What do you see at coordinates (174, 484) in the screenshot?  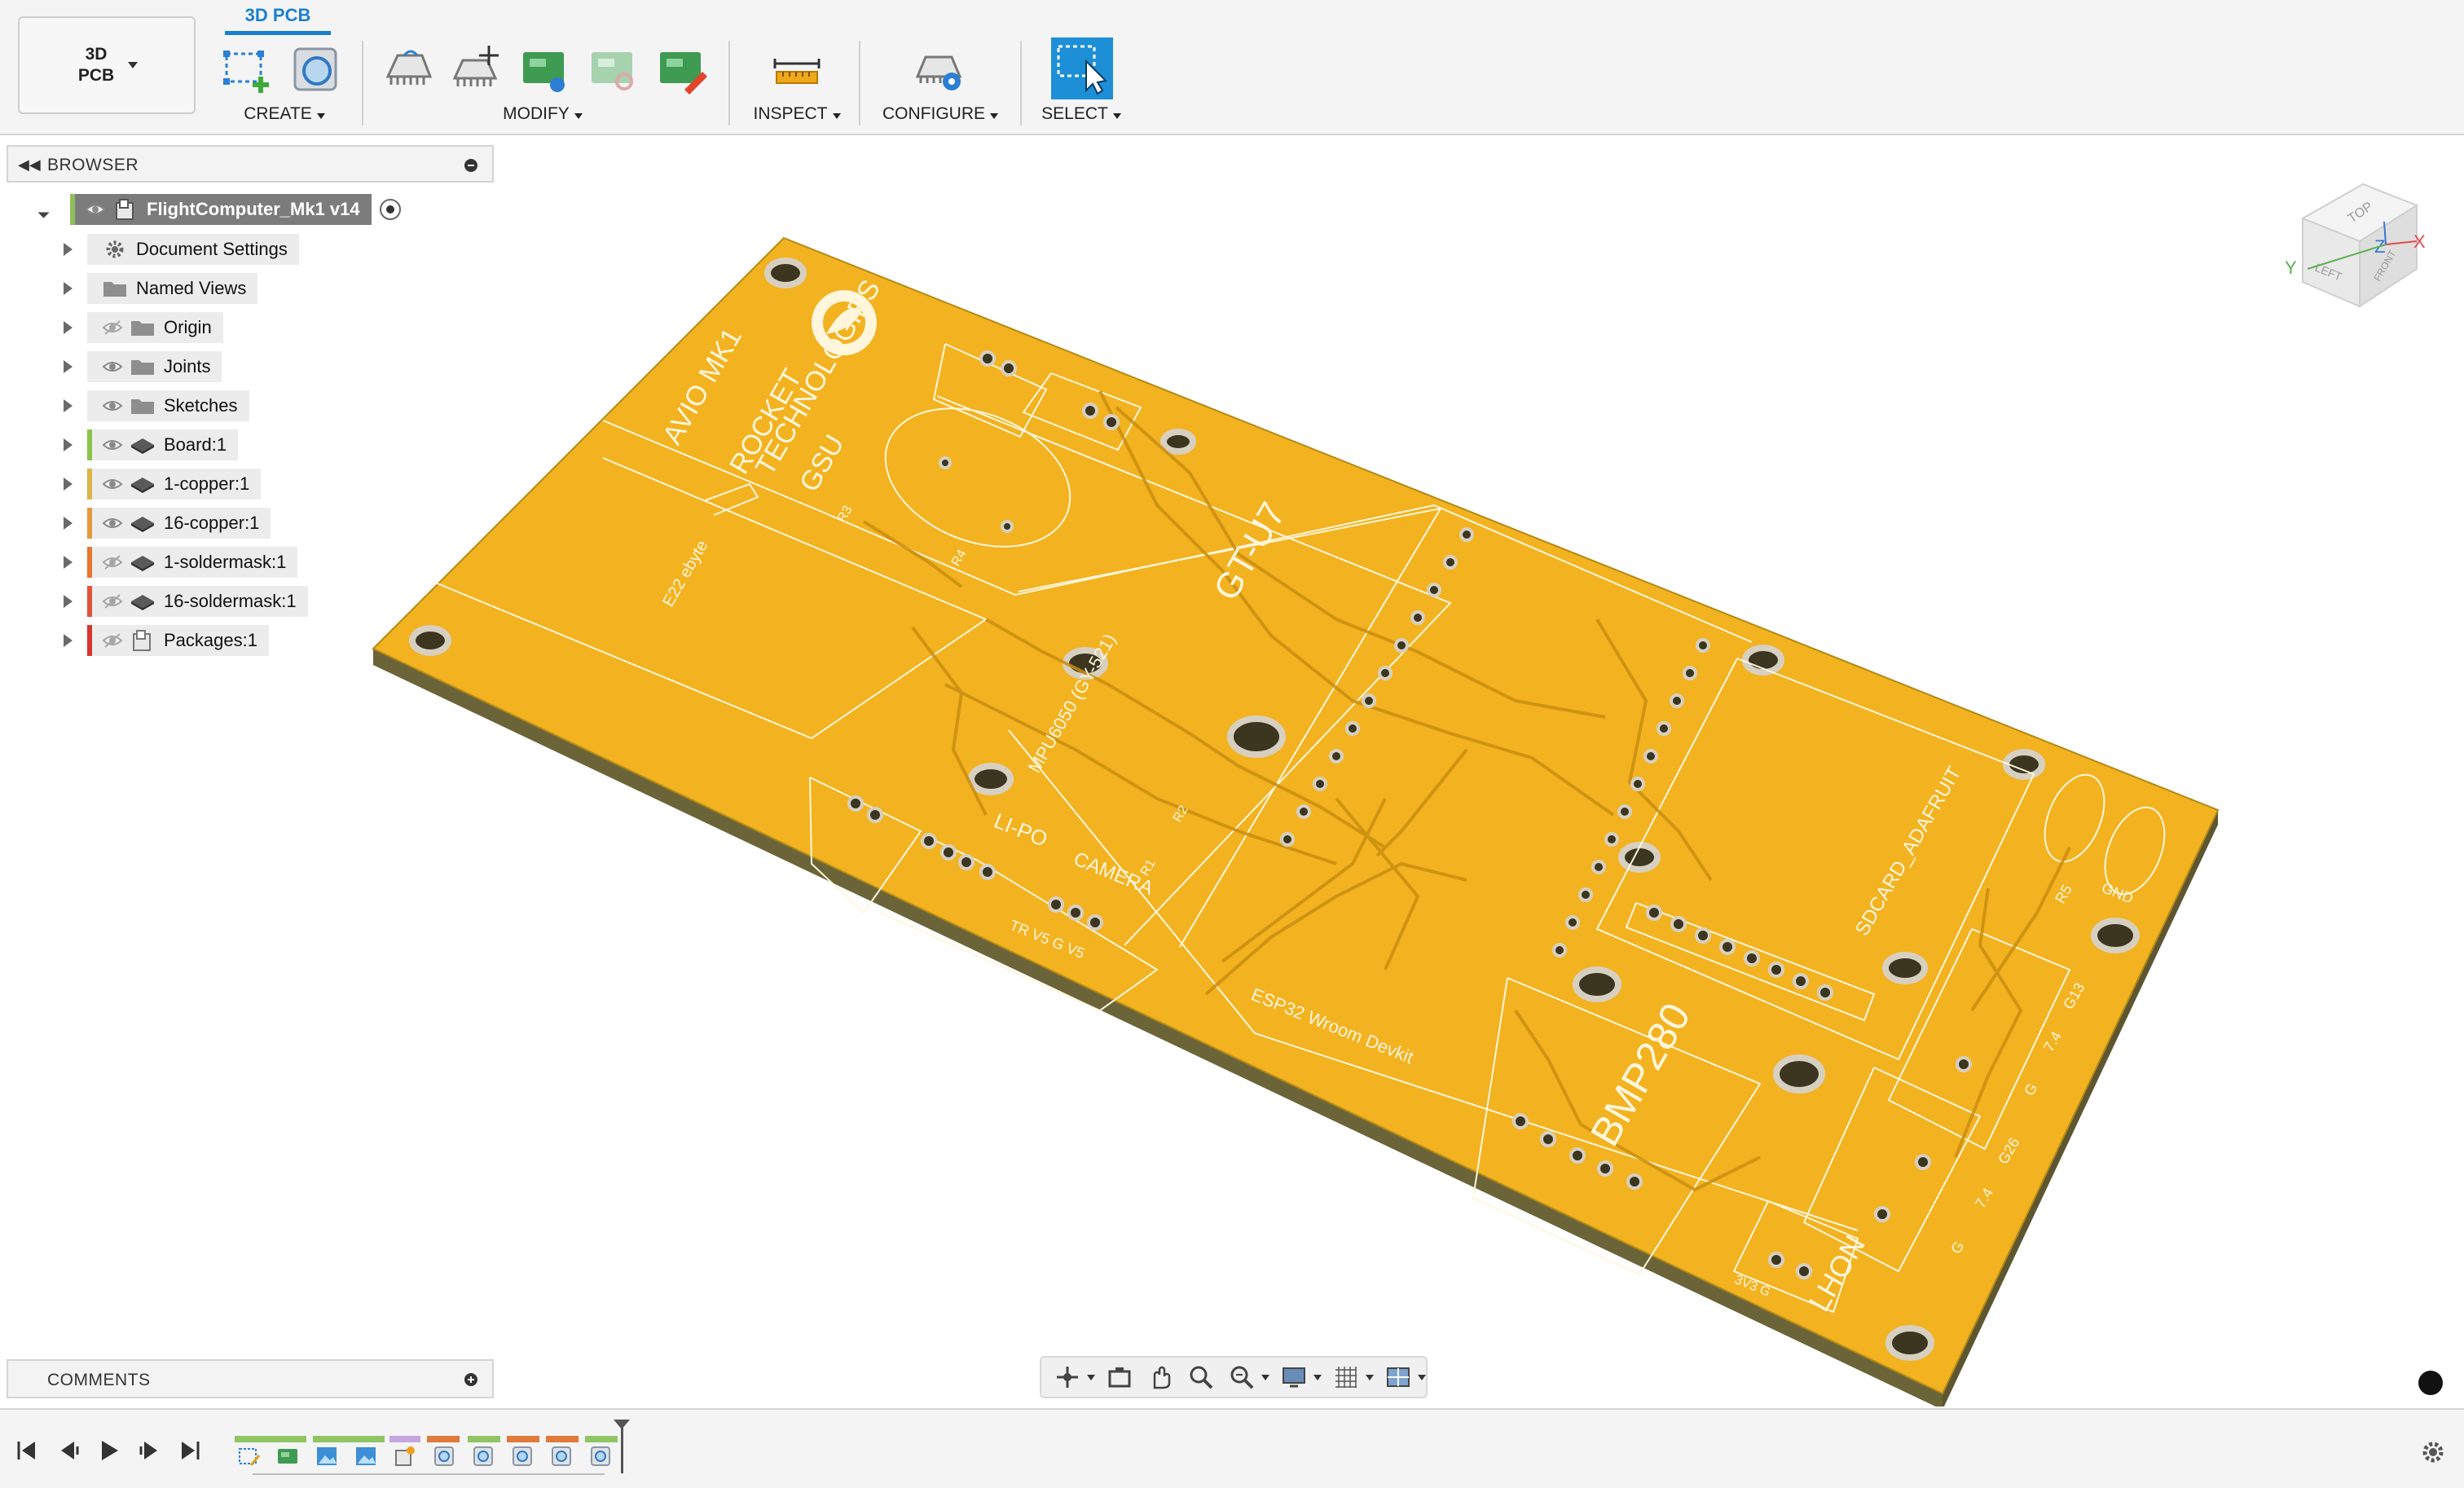 I see `browser-item-chip: 1-copper:1` at bounding box center [174, 484].